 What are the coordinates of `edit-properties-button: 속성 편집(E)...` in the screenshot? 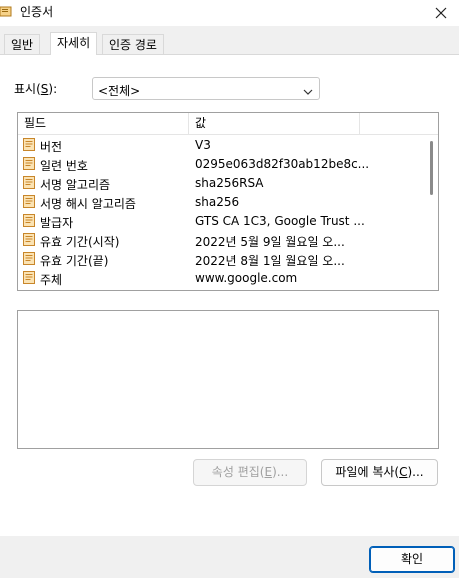 It's located at (250, 472).